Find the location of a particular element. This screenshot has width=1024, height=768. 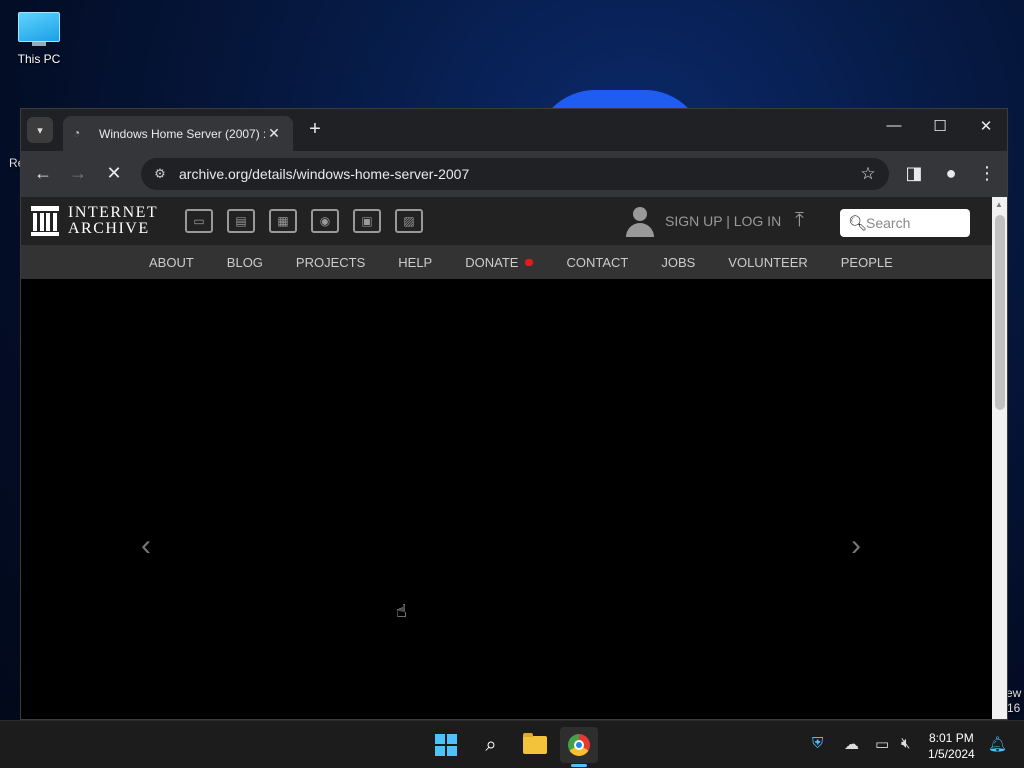

notification-bell-icon: 🔔︎ is located at coordinates (997, 744).